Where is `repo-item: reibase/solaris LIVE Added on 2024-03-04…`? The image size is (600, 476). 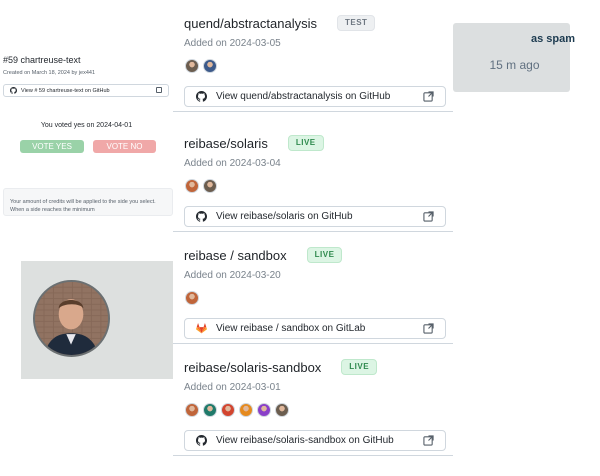
repo-item: reibase/solaris LIVE Added on 2024-03-04… is located at coordinates (313, 176).